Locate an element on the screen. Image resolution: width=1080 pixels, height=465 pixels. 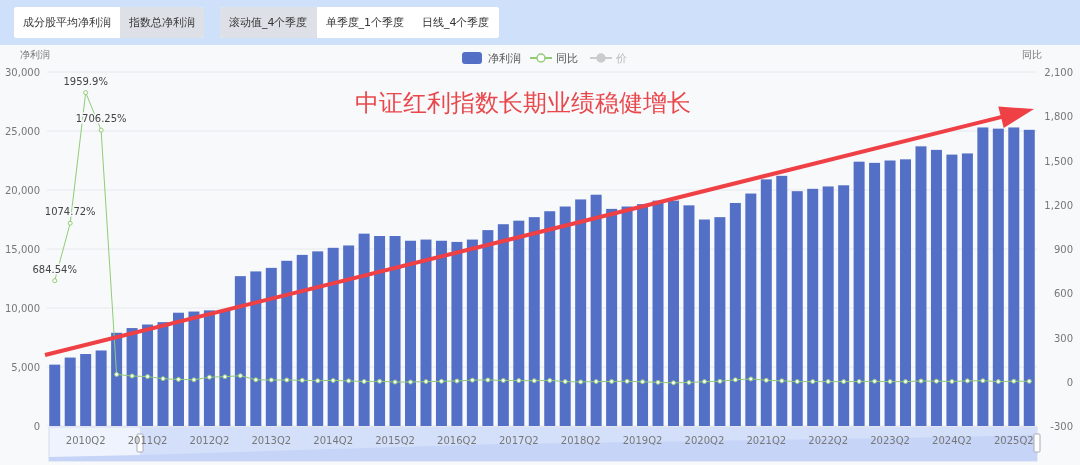
axis-tick-label: 20,000 is located at coordinates (22, 190).